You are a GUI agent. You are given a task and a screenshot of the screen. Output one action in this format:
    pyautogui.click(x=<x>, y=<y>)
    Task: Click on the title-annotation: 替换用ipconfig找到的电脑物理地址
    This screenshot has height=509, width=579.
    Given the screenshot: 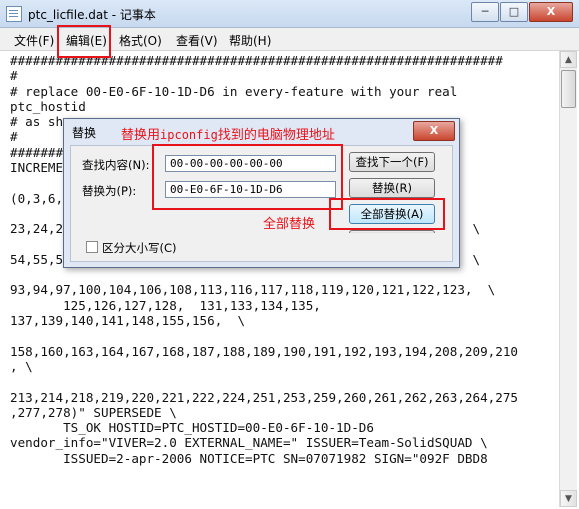 What is the action you would take?
    pyautogui.click(x=228, y=133)
    